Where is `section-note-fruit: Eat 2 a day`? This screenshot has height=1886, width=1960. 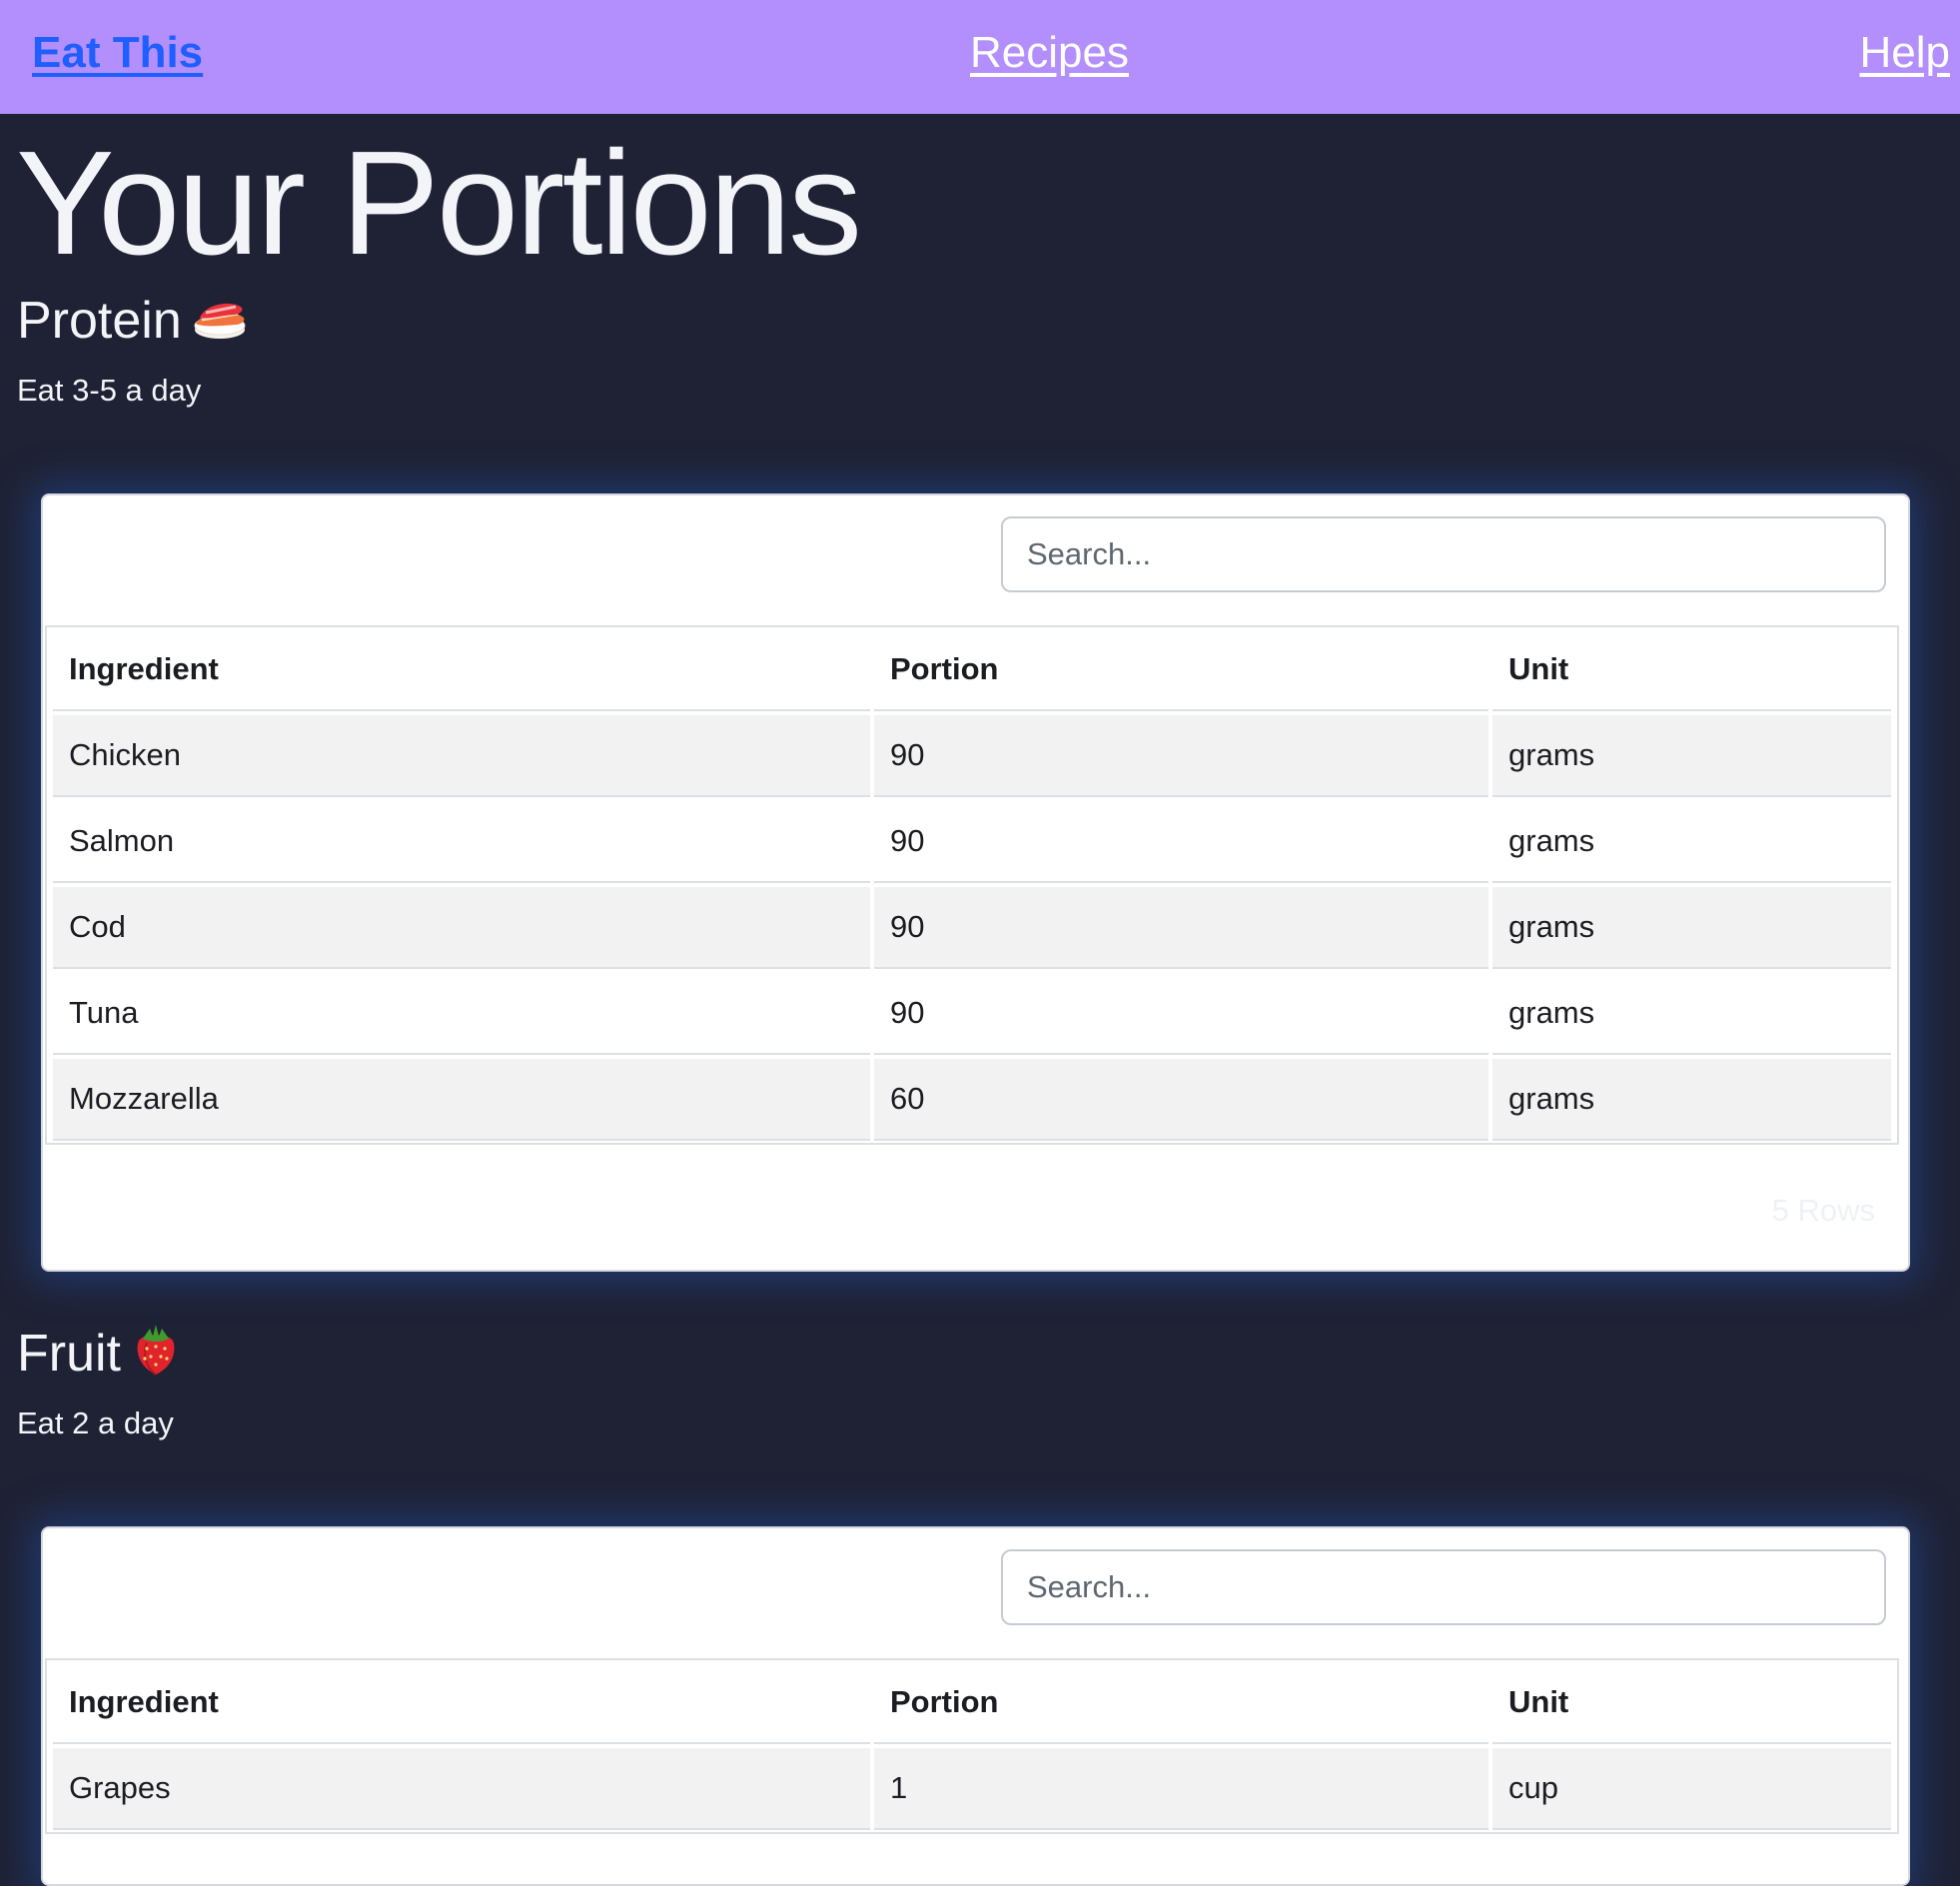 section-note-fruit: Eat 2 a day is located at coordinates (95, 1423).